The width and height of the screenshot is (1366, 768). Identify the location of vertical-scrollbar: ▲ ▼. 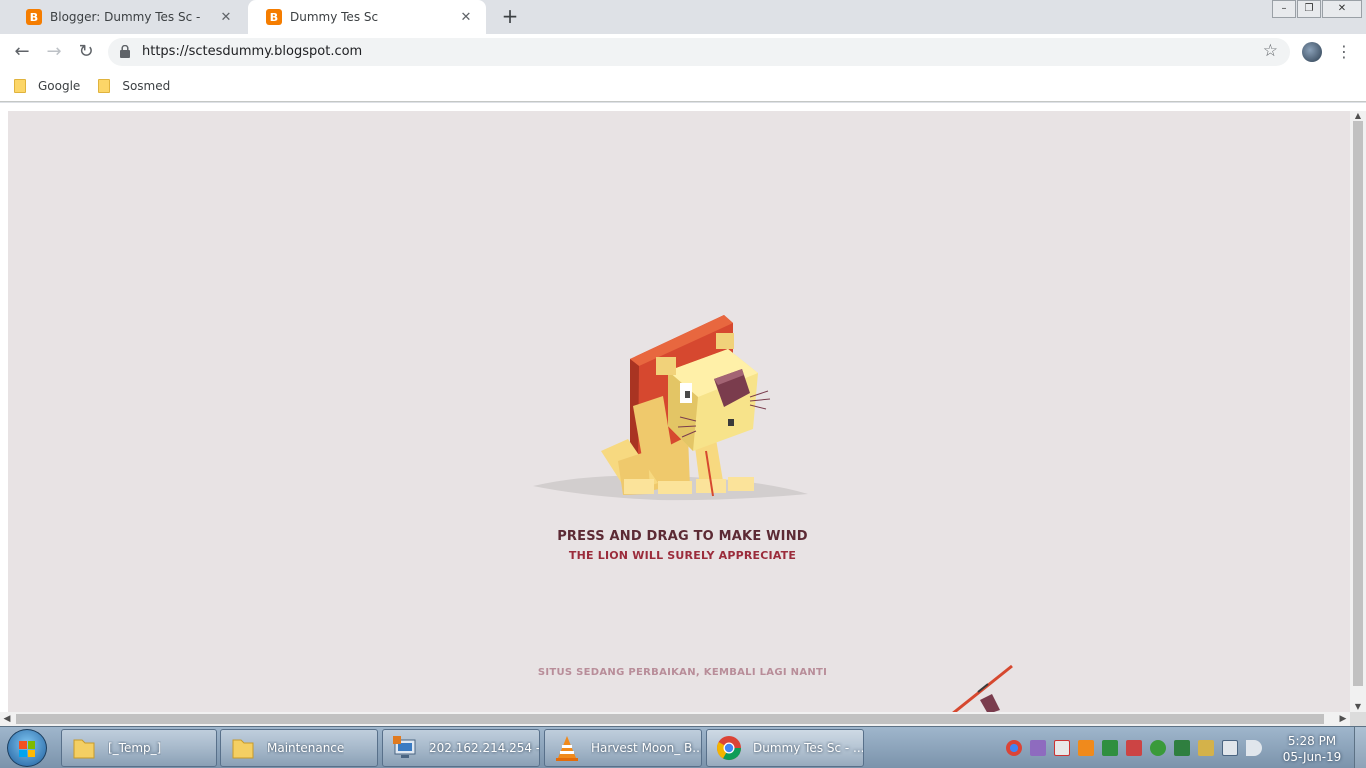
(1358, 411).